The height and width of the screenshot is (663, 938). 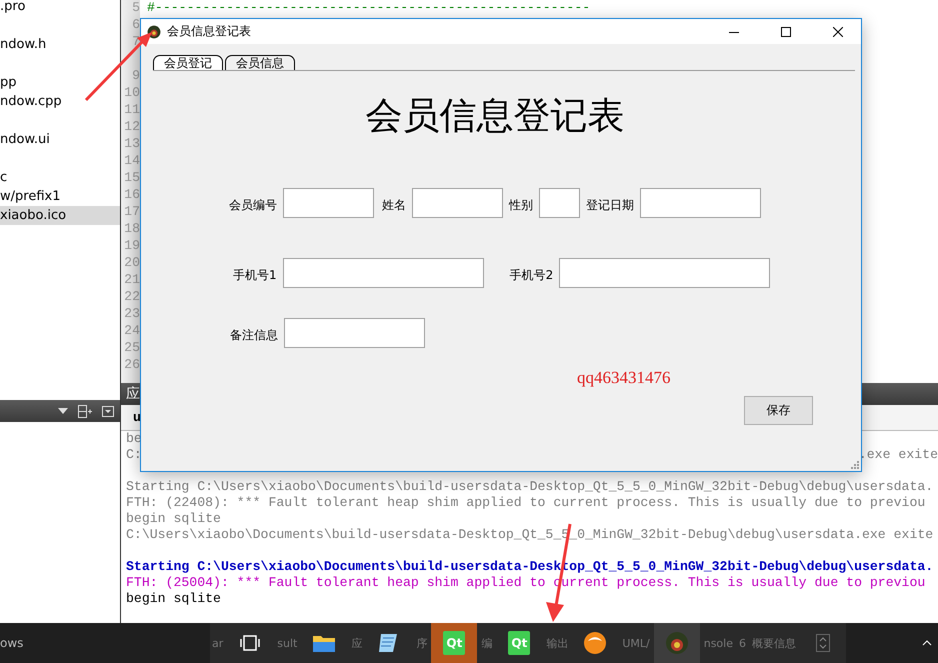 I want to click on file-tree-item: .pro, so click(x=60, y=8).